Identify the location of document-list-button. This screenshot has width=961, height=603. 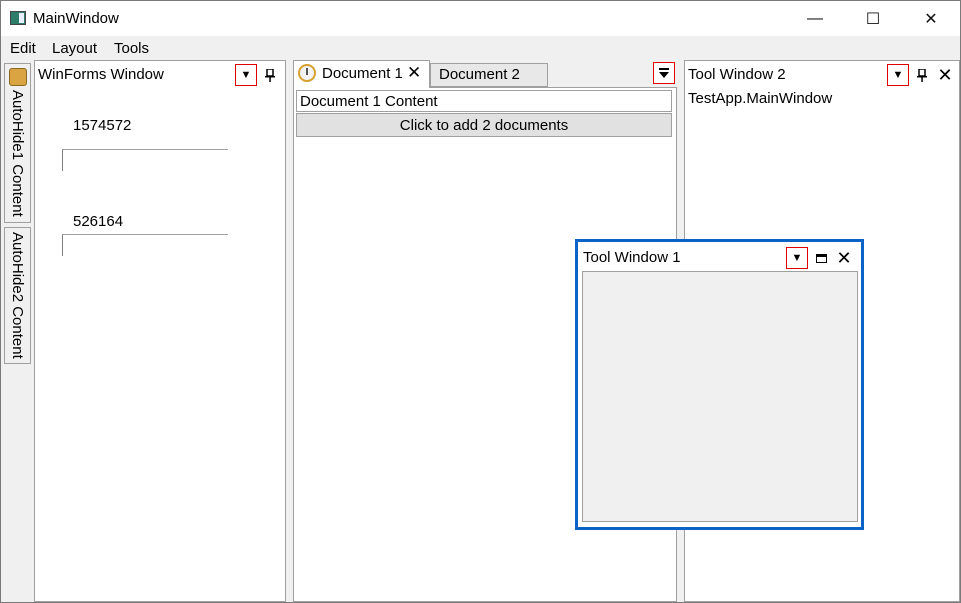
(664, 73).